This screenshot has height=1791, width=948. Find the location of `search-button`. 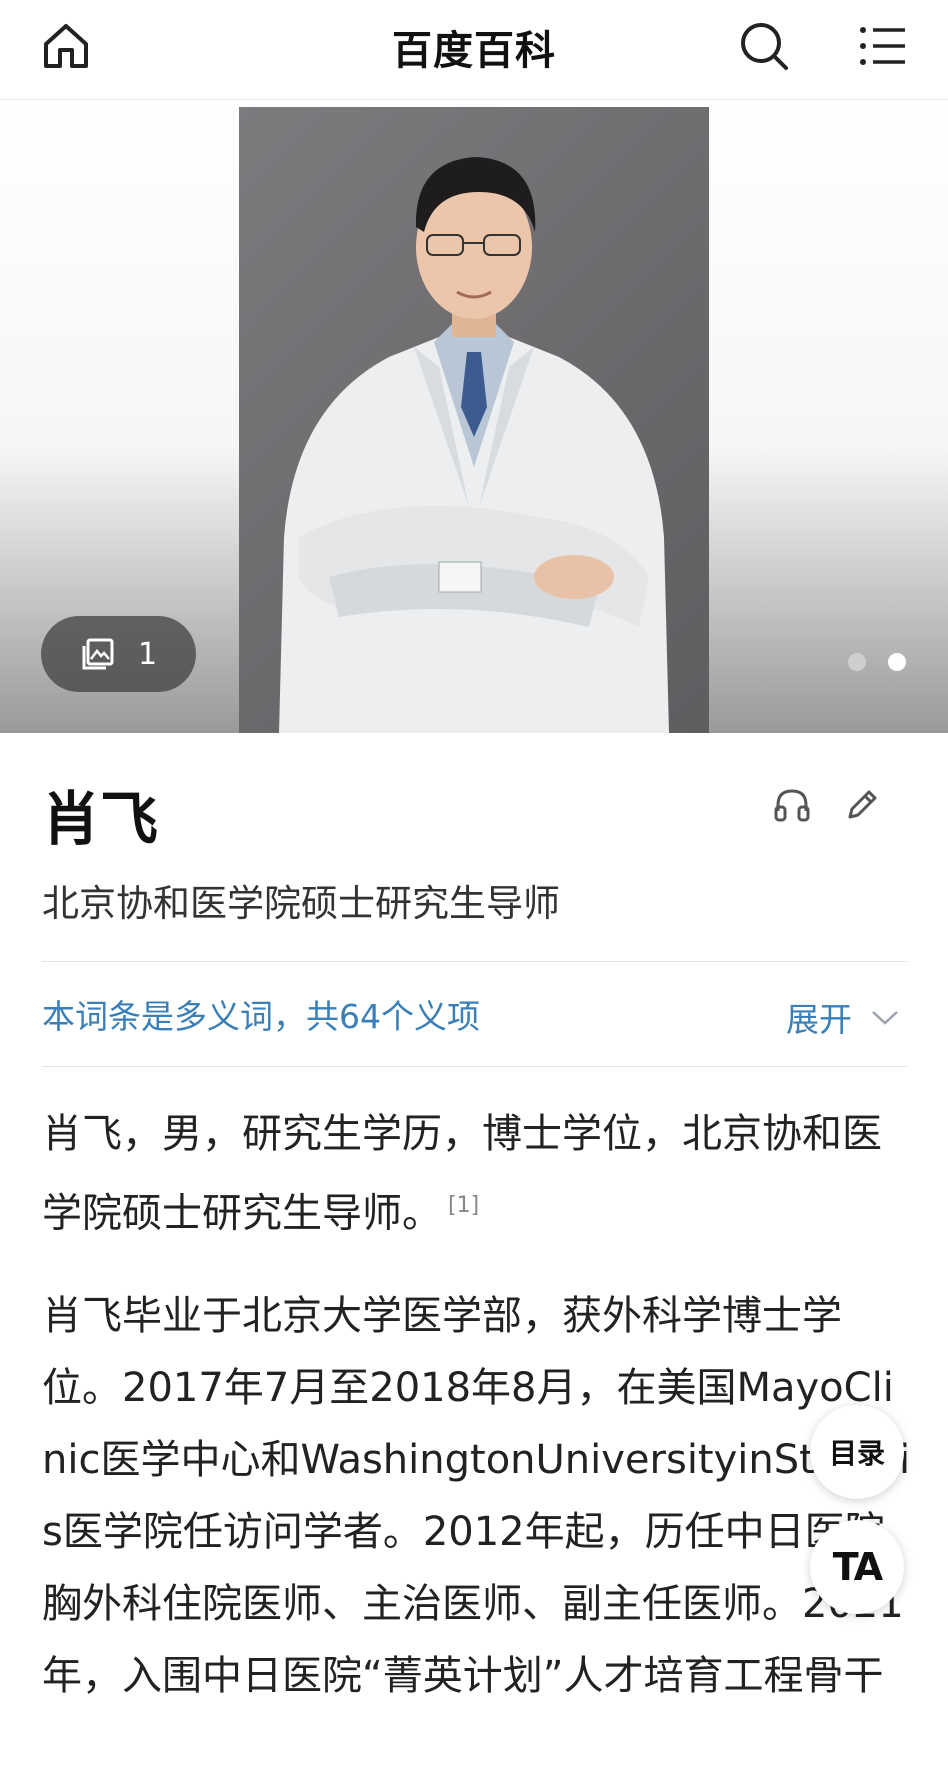

search-button is located at coordinates (764, 46).